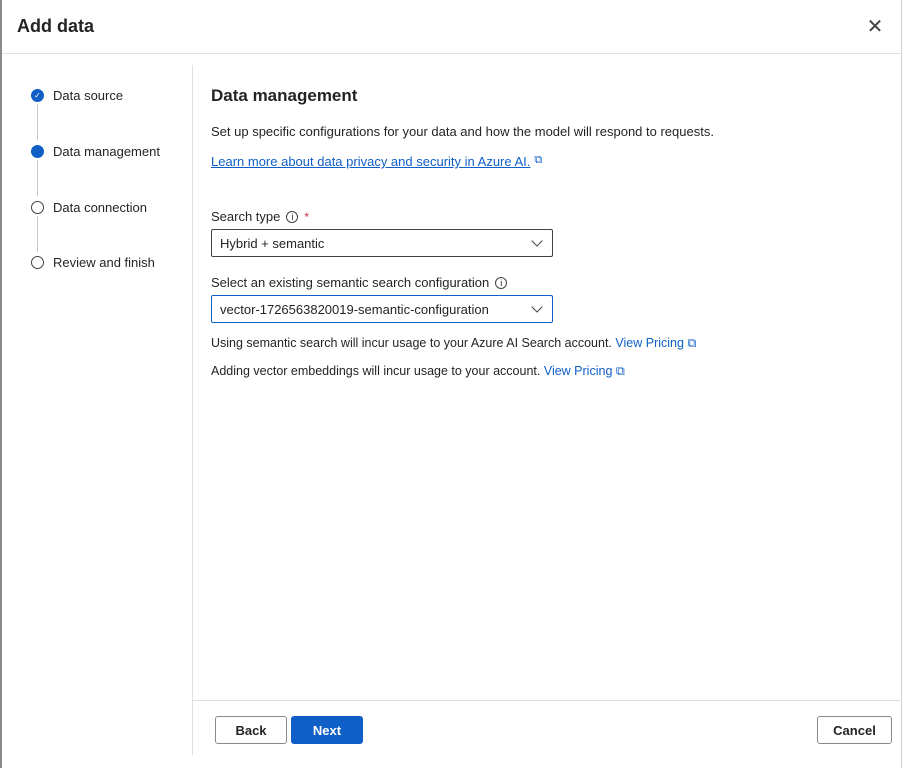 This screenshot has width=902, height=768. What do you see at coordinates (56, 26) in the screenshot?
I see `dialog-title: Add data` at bounding box center [56, 26].